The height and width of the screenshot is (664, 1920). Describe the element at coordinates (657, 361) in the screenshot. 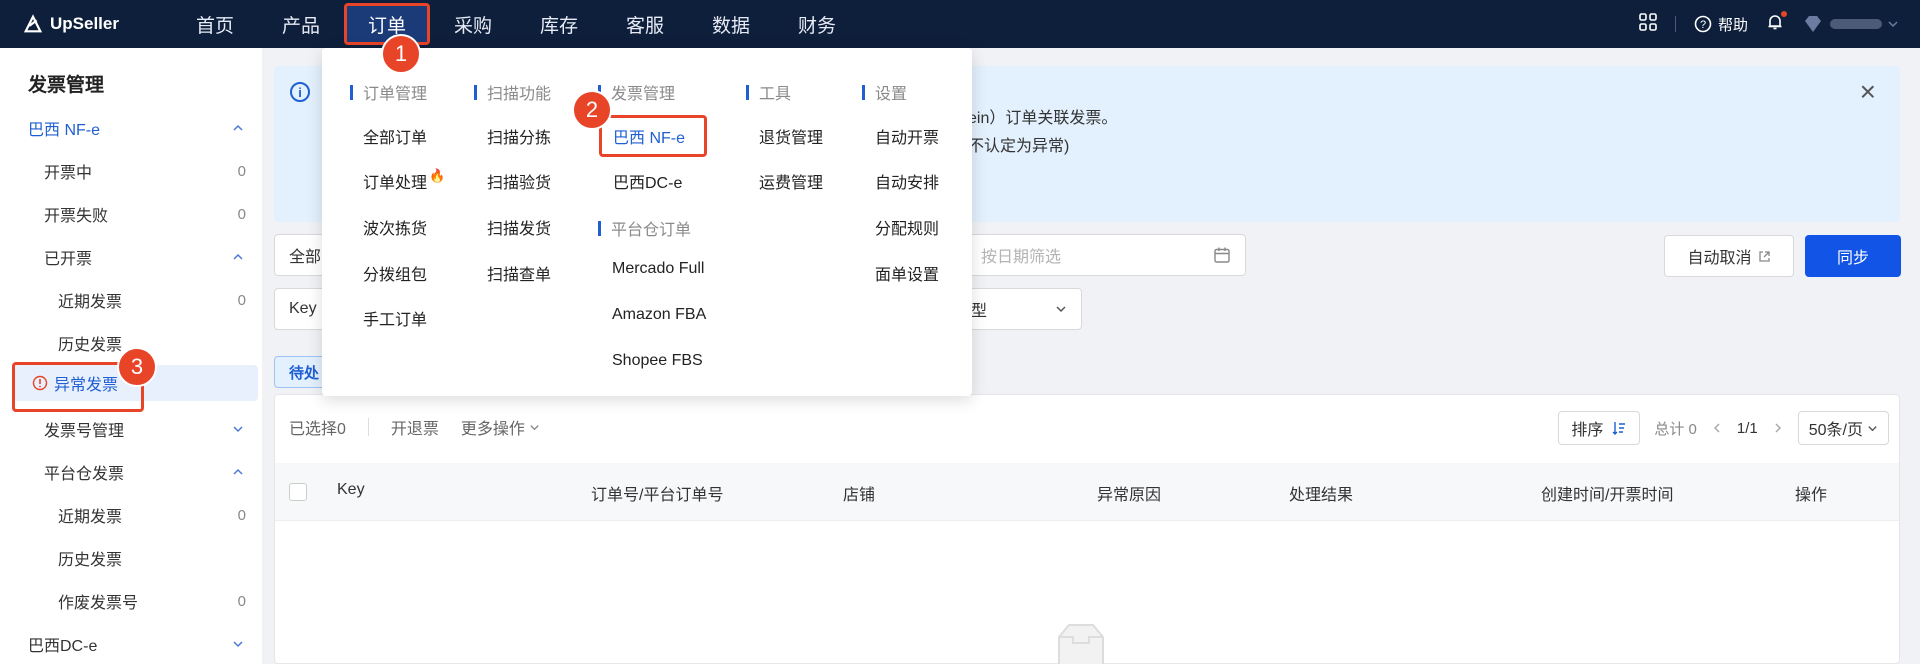

I see `menu-item-shopee-fbs: Shopee FBS` at that location.